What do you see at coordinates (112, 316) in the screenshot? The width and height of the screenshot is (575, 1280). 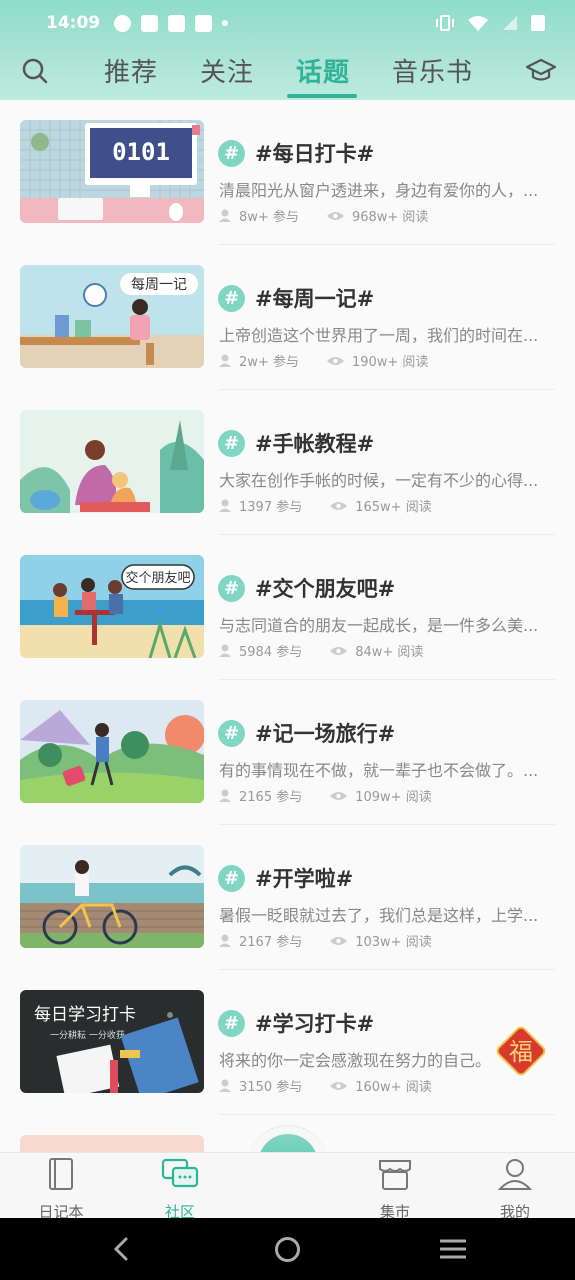 I see `topic-thumbnail: 每周一记` at bounding box center [112, 316].